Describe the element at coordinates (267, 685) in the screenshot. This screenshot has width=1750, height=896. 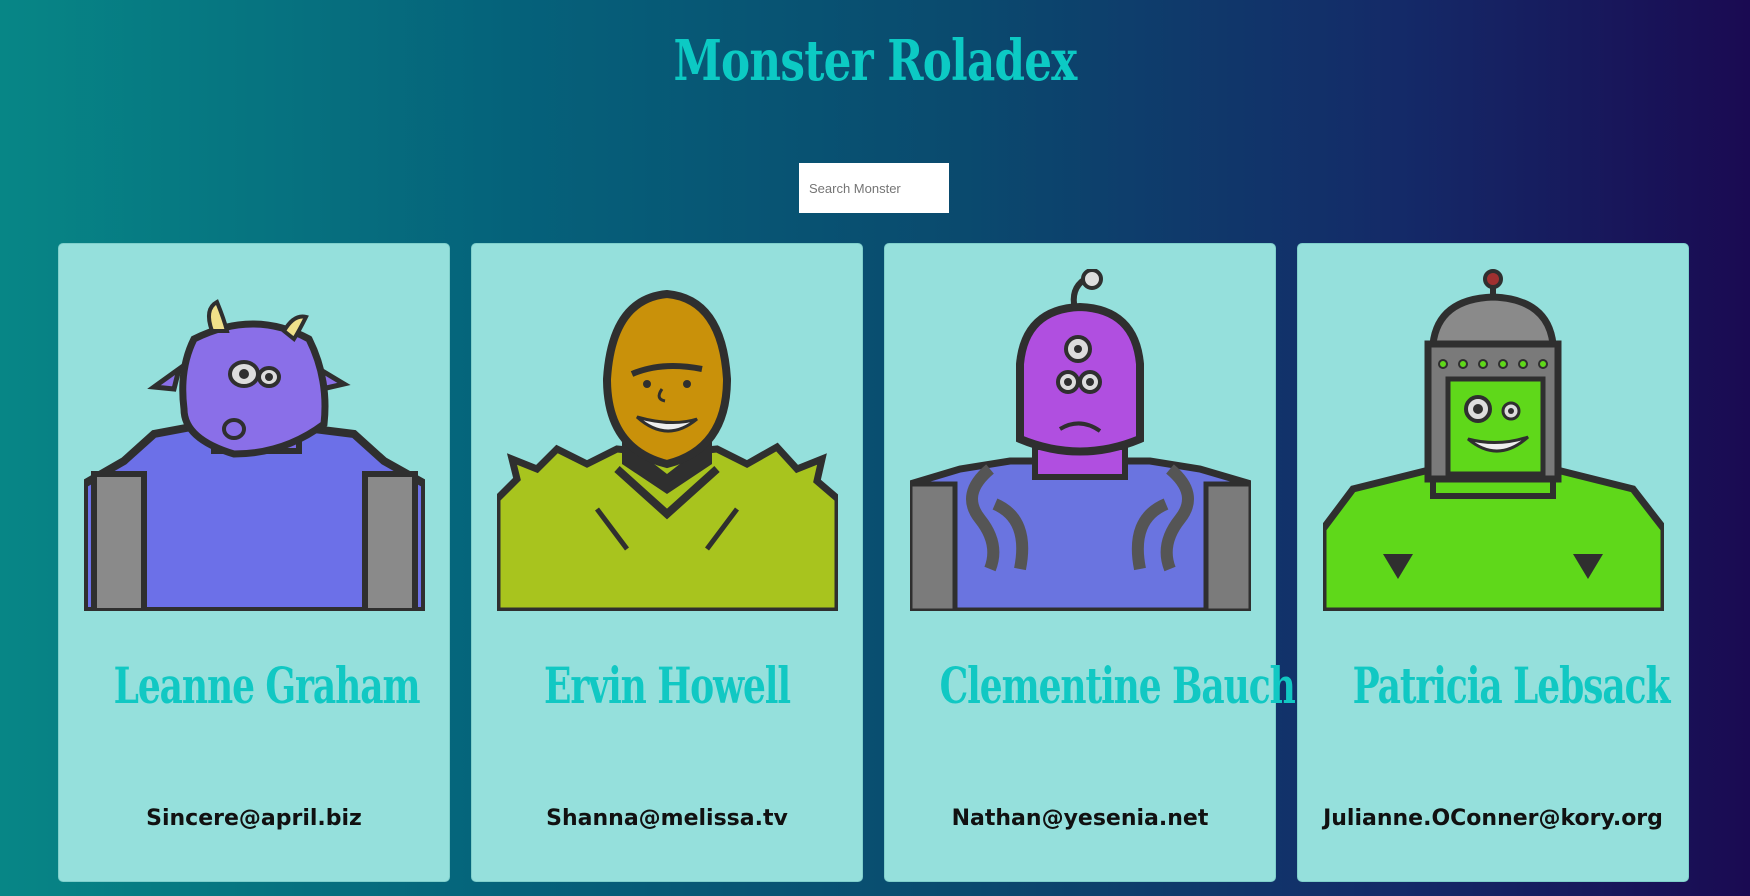
I see `monster-name: Leanne Graham` at that location.